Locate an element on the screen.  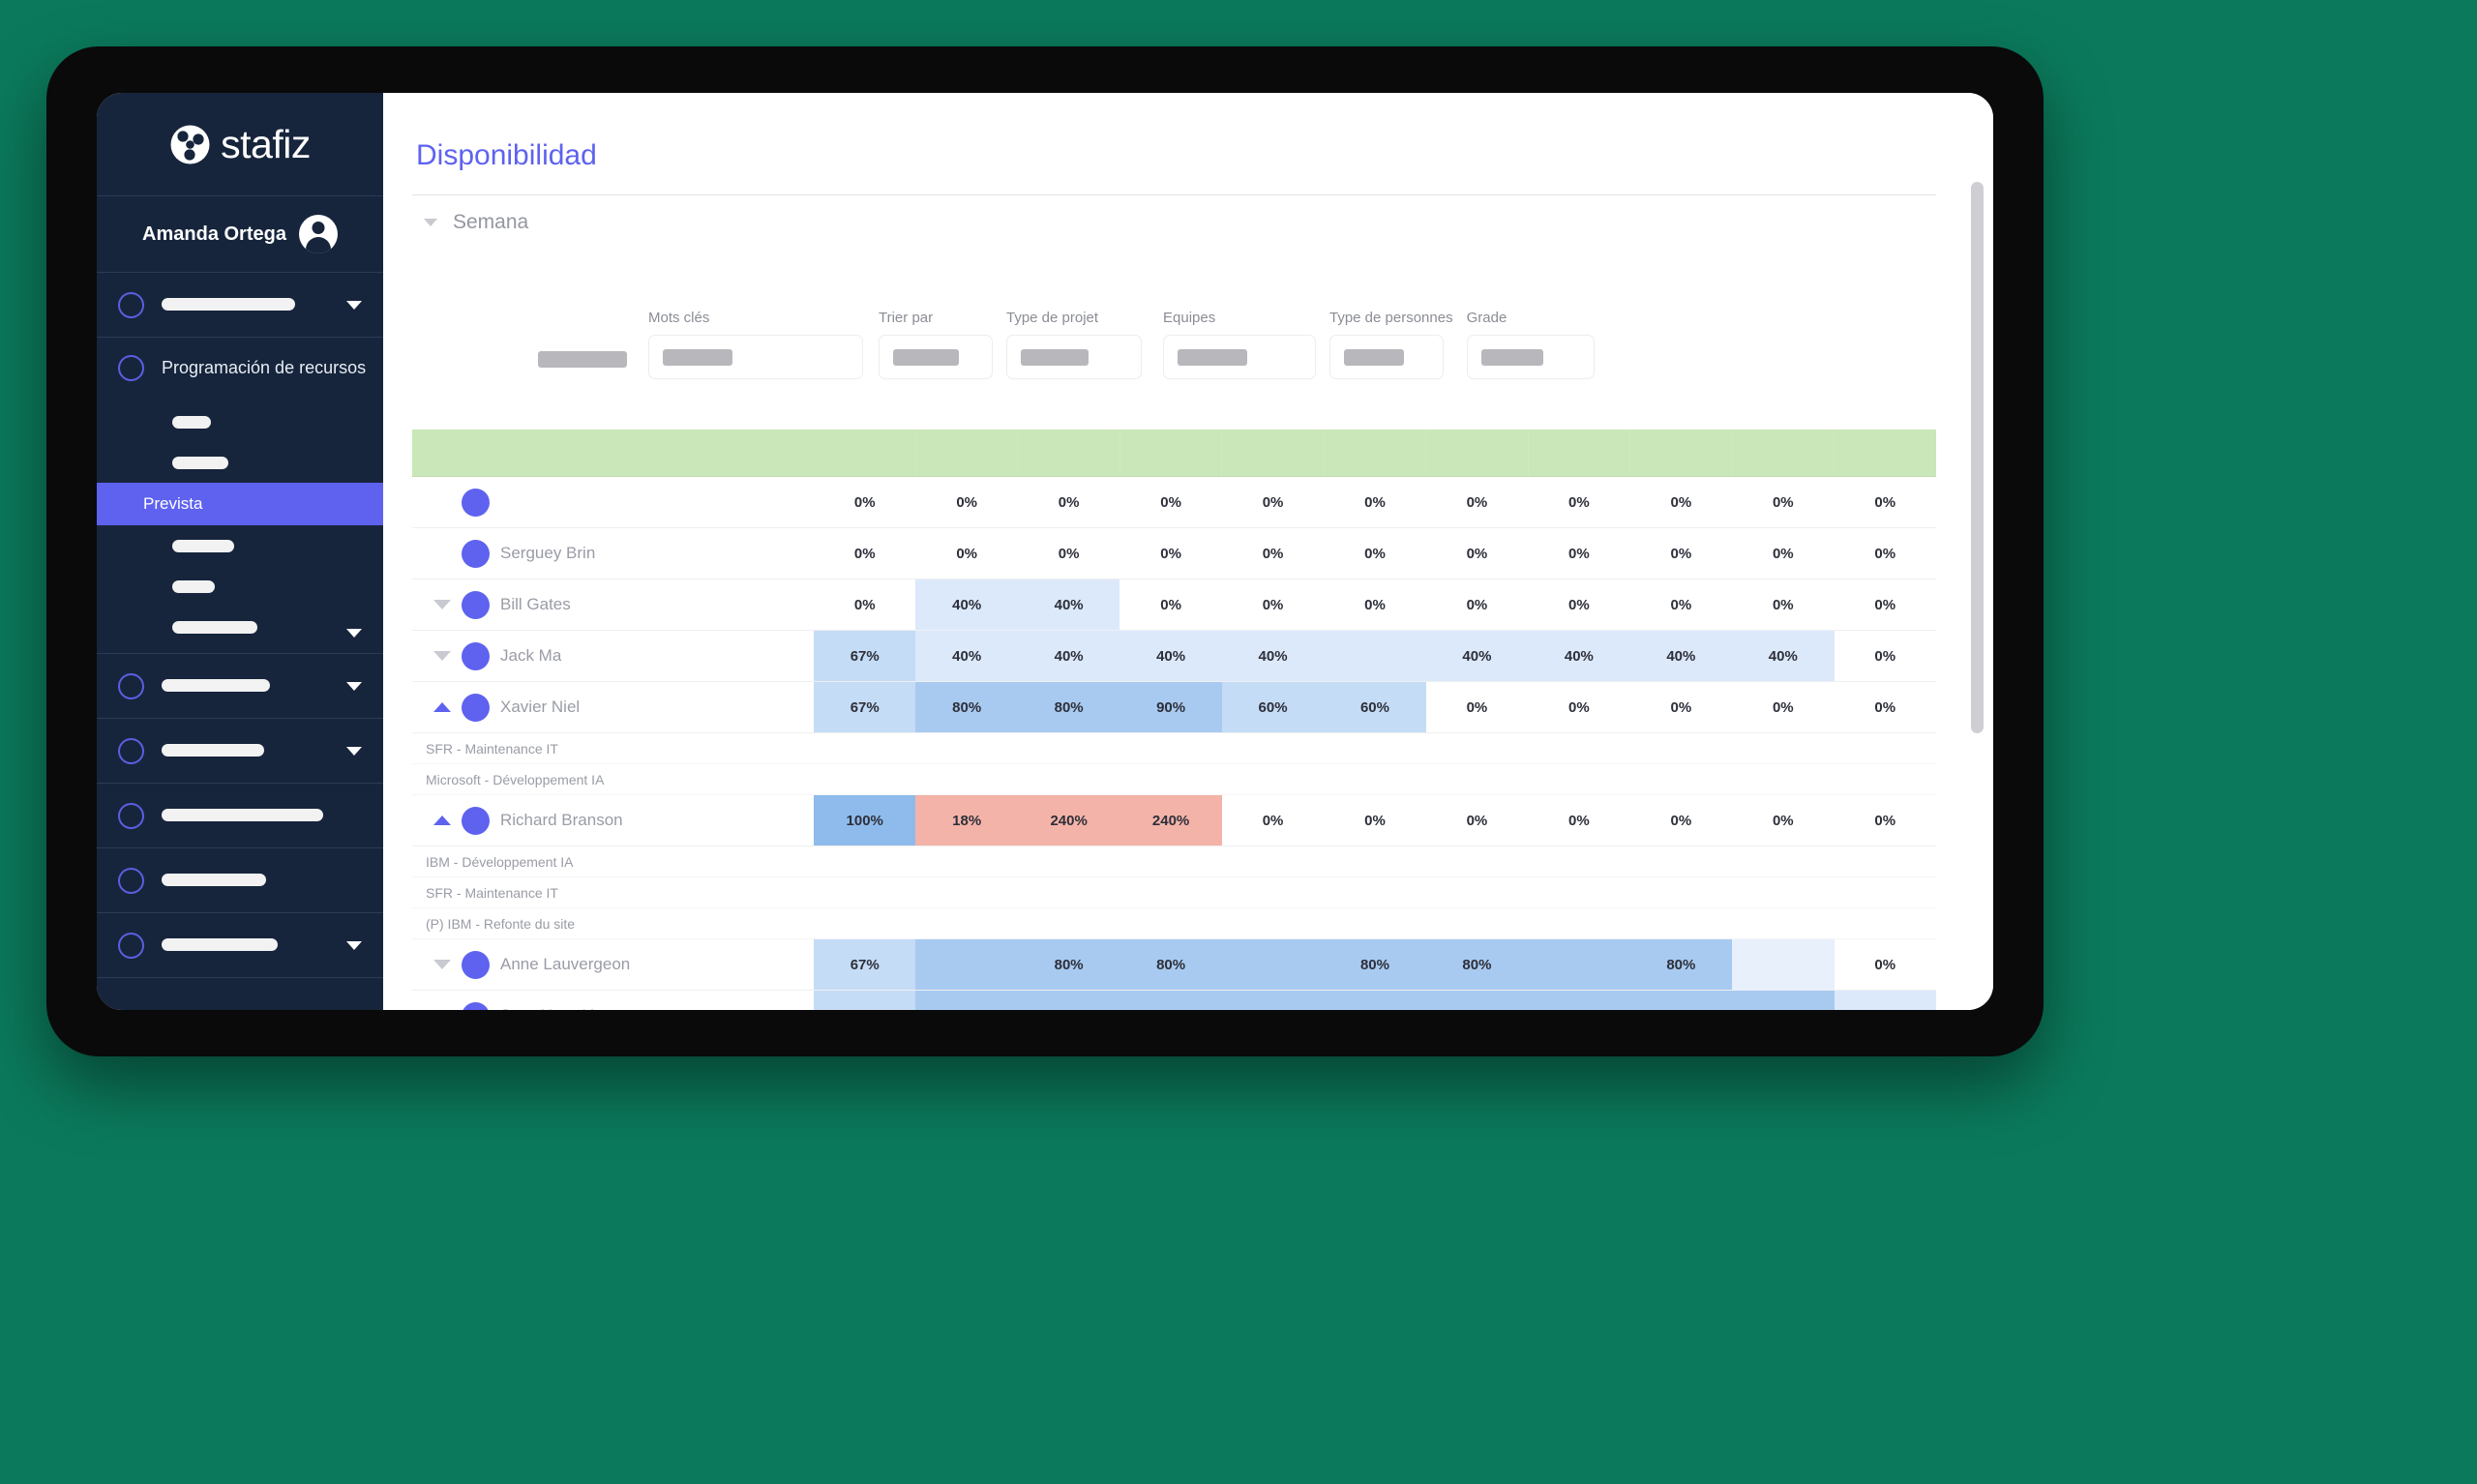
heatmap-cell: 18% is located at coordinates (966, 820).